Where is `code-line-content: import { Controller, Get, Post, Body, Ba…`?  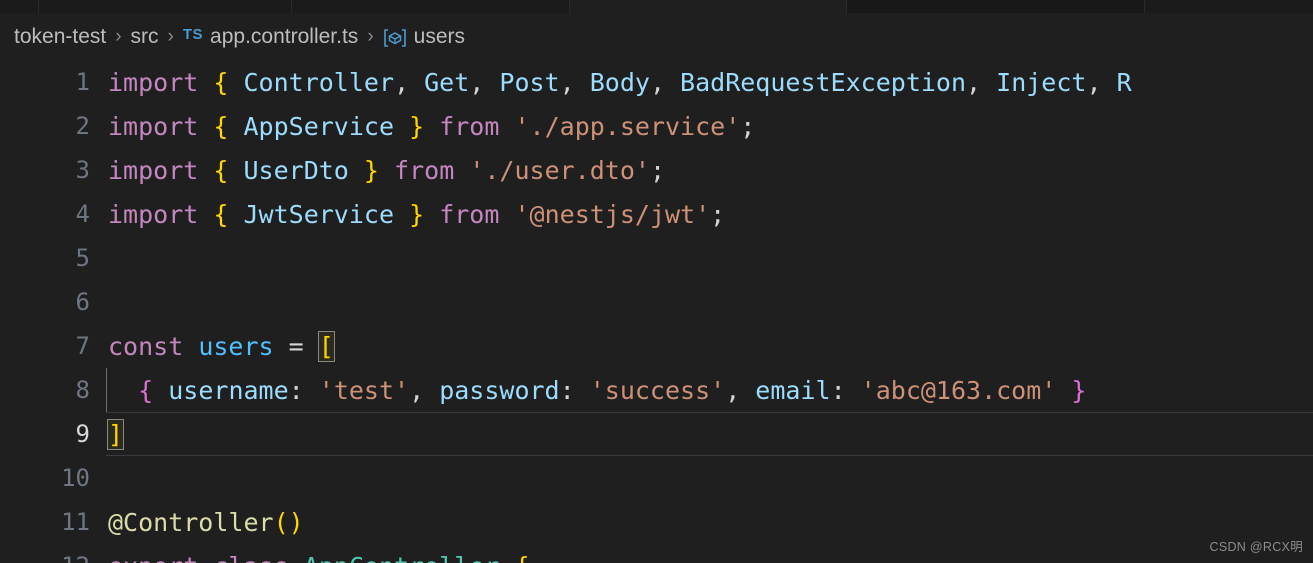
code-line-content: import { Controller, Get, Post, Body, Ba… is located at coordinates (709, 82).